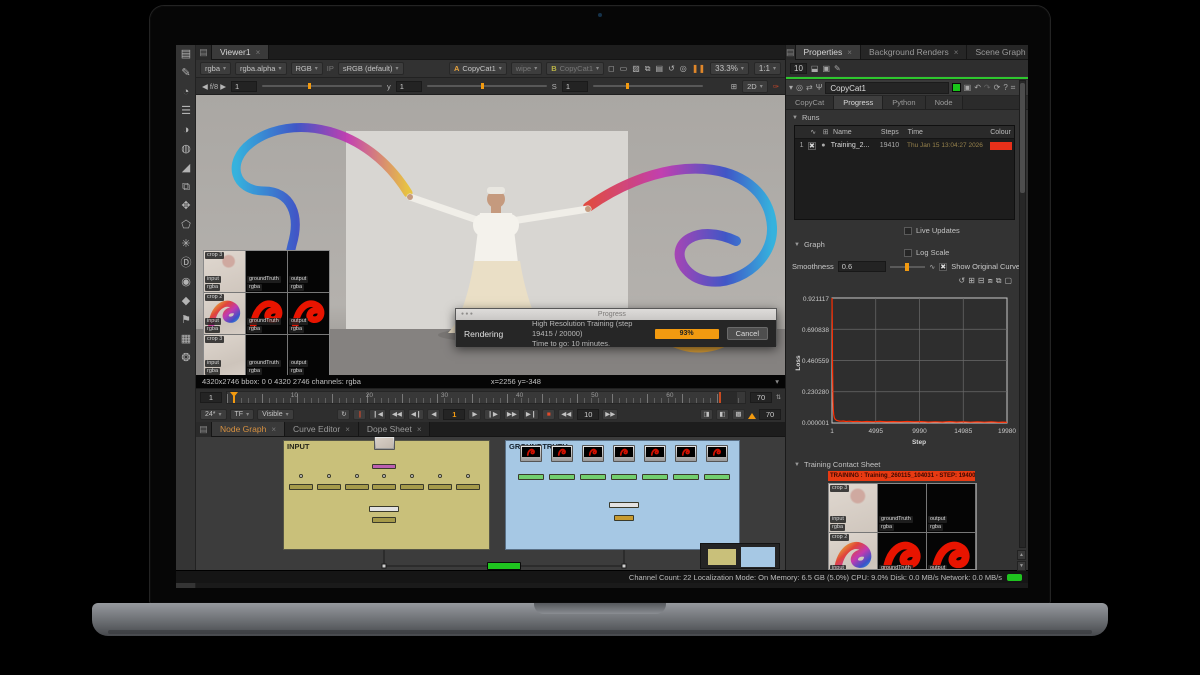  What do you see at coordinates (799, 87) in the screenshot?
I see `center-icon: ◎` at bounding box center [799, 87].